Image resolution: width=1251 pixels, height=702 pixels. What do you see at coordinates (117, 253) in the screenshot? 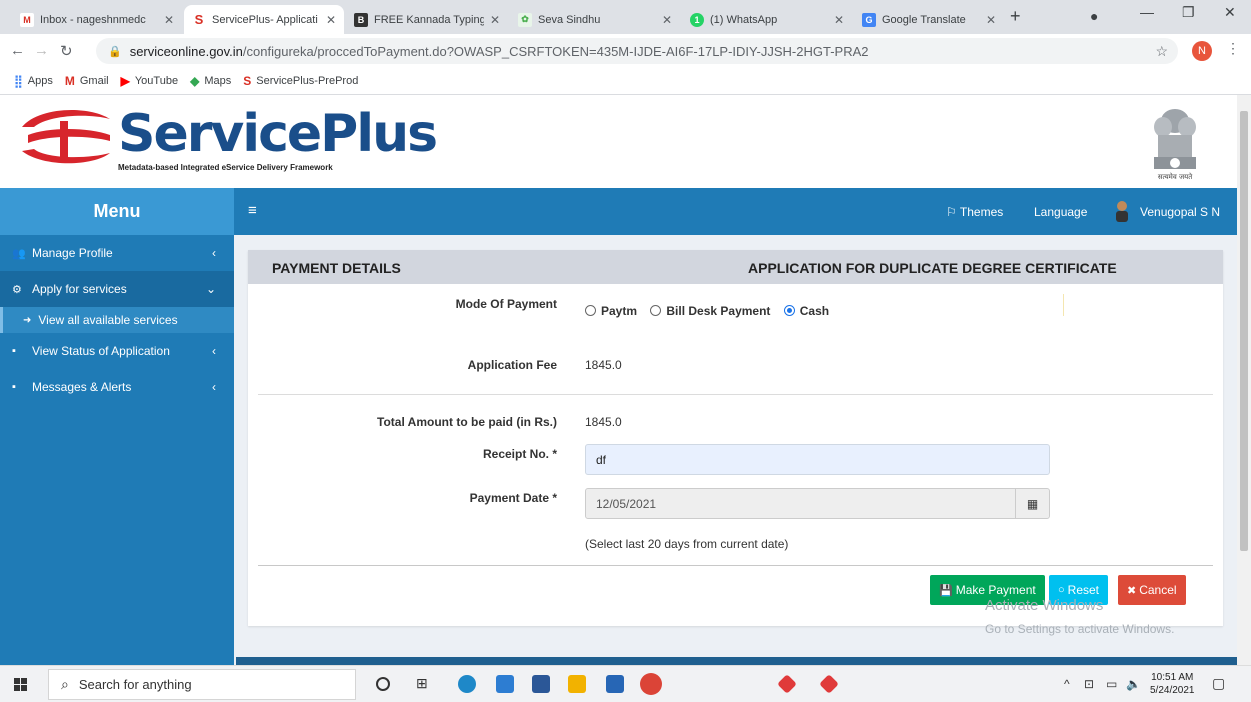
I see `sidebar-item-manage-profile: 👥 Manage Profile ‹` at bounding box center [117, 253].